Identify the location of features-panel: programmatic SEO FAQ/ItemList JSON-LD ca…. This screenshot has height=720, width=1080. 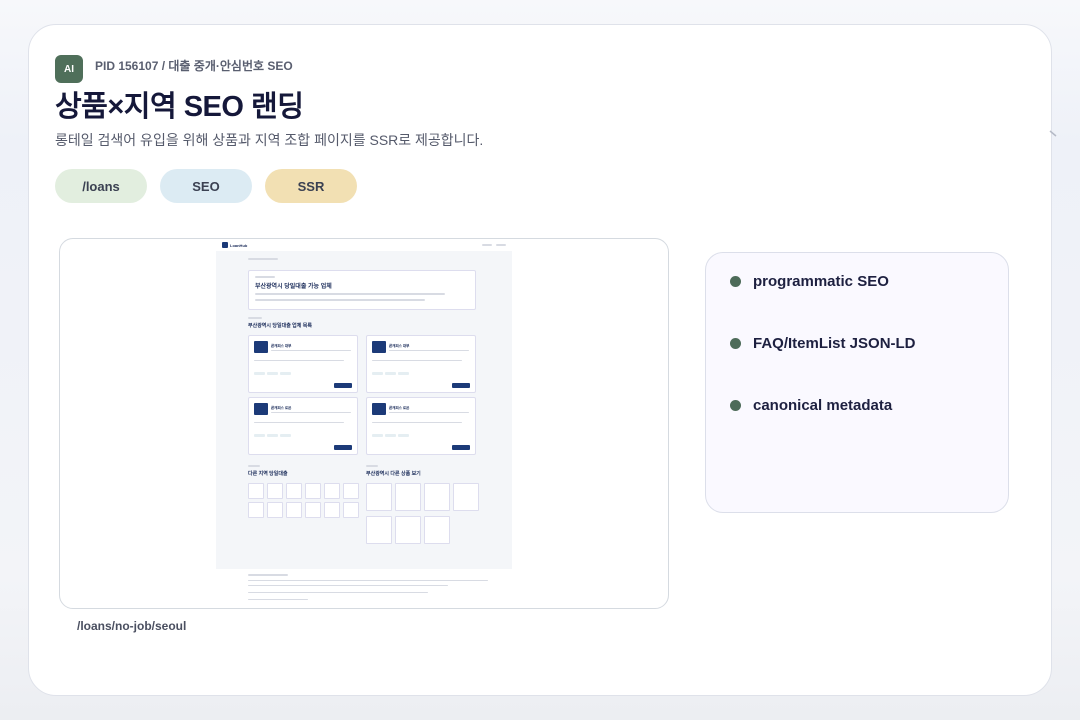
(857, 382).